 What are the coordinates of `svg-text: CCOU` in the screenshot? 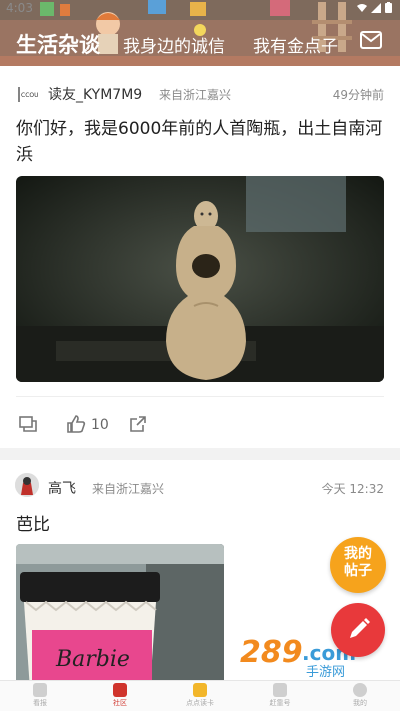 It's located at (30, 95).